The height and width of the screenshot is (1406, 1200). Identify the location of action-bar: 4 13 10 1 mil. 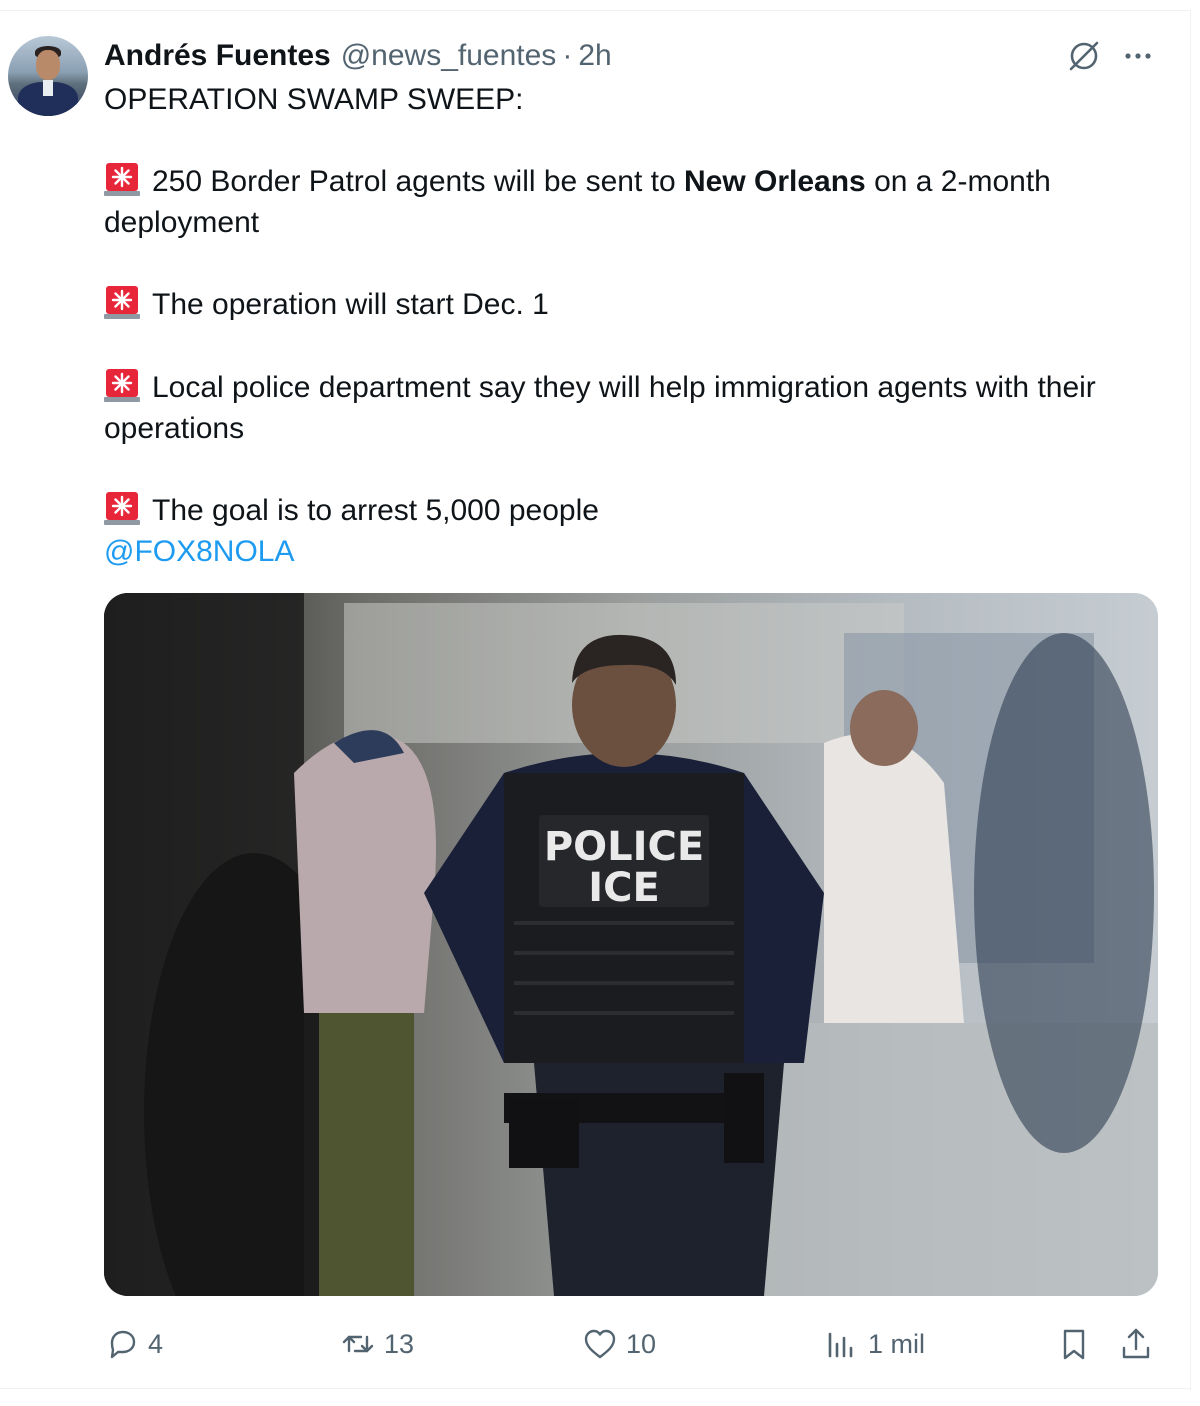
(634, 1344).